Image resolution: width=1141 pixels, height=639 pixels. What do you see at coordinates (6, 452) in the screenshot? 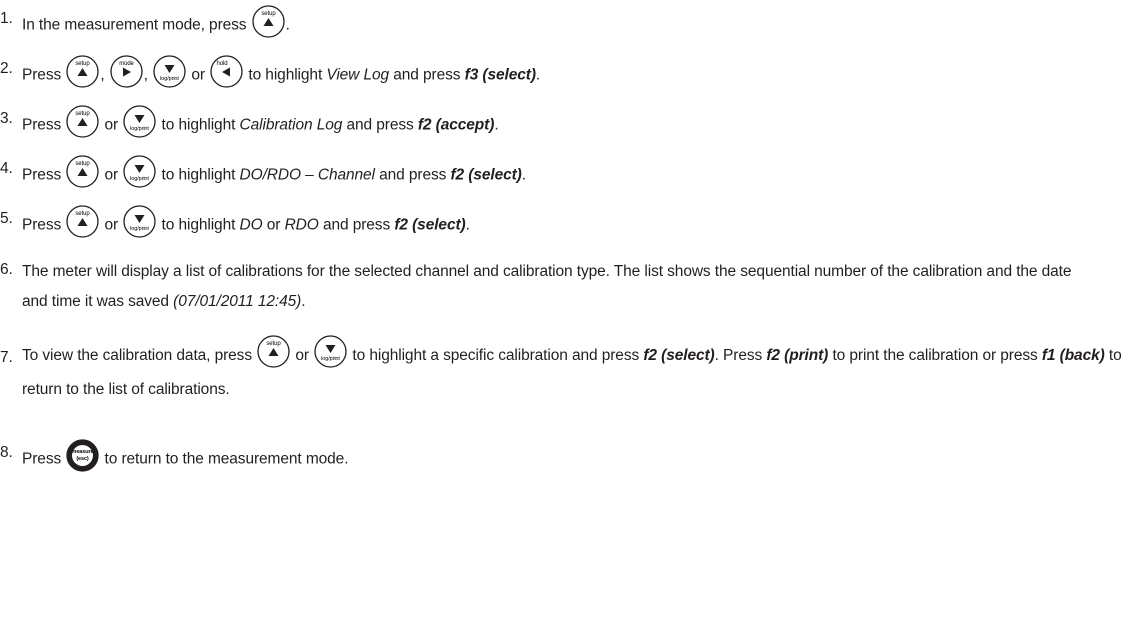
I see `step-number: 8.` at bounding box center [6, 452].